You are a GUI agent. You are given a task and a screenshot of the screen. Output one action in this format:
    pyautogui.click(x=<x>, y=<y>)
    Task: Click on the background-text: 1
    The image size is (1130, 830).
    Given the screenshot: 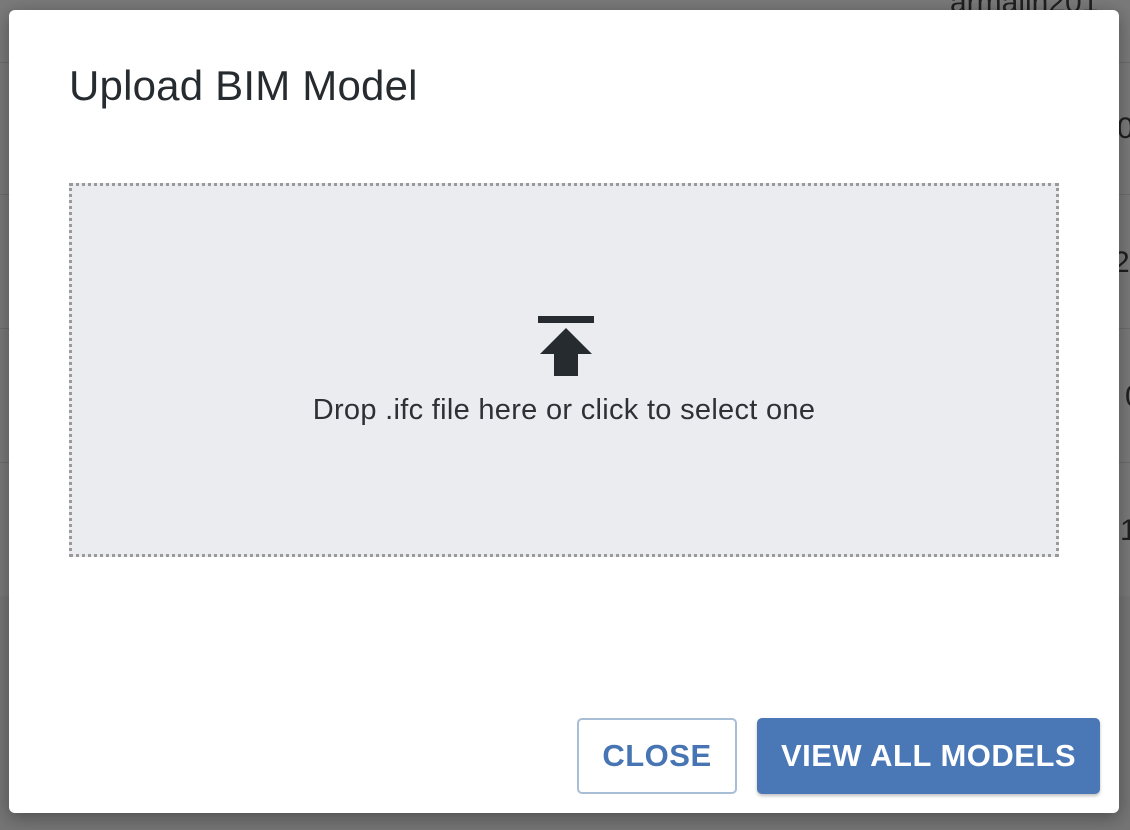 What is the action you would take?
    pyautogui.click(x=1125, y=530)
    